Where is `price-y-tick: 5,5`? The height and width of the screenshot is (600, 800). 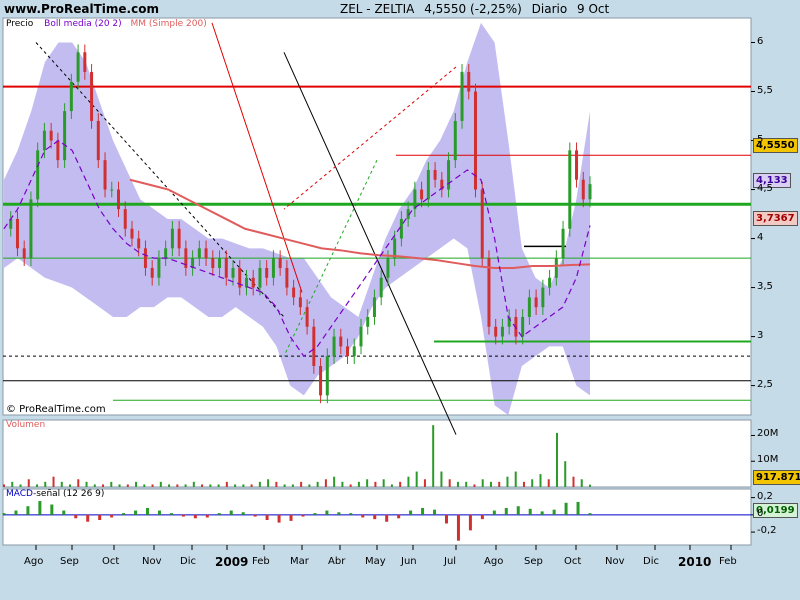 price-y-tick: 5,5 is located at coordinates (765, 90).